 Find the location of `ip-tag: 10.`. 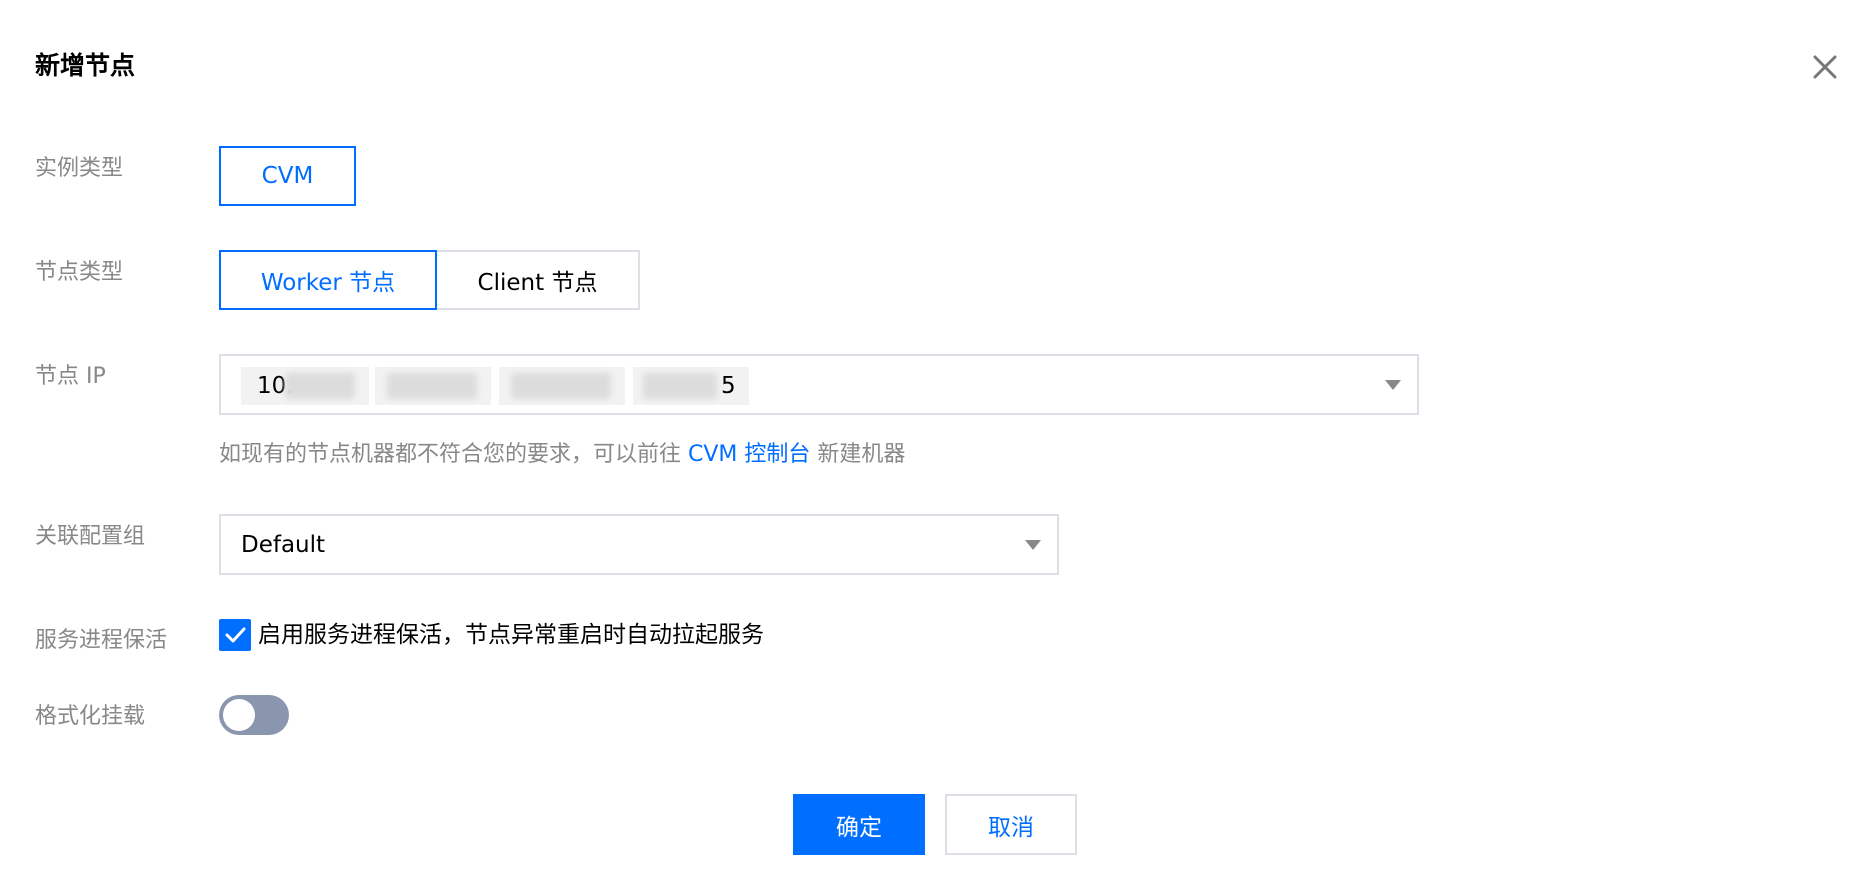

ip-tag: 10. is located at coordinates (305, 386).